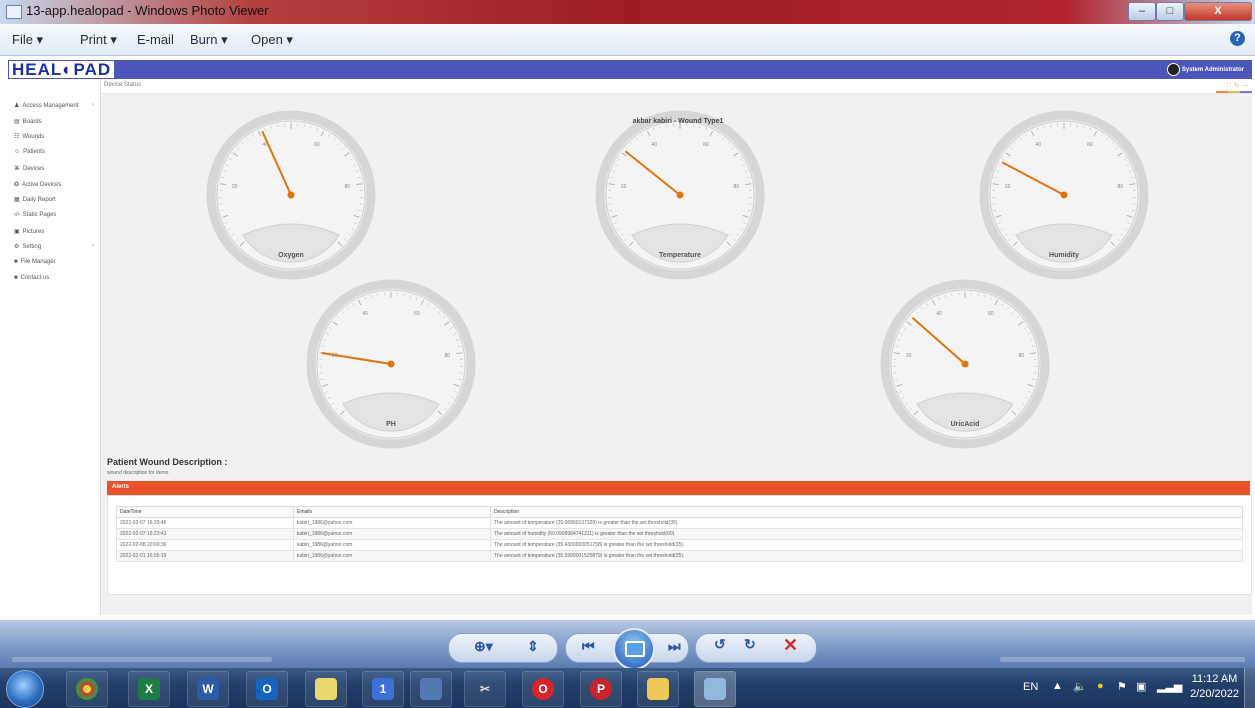 The height and width of the screenshot is (708, 1255). Describe the element at coordinates (1064, 195) in the screenshot. I see `humidity-needle-hub` at that location.